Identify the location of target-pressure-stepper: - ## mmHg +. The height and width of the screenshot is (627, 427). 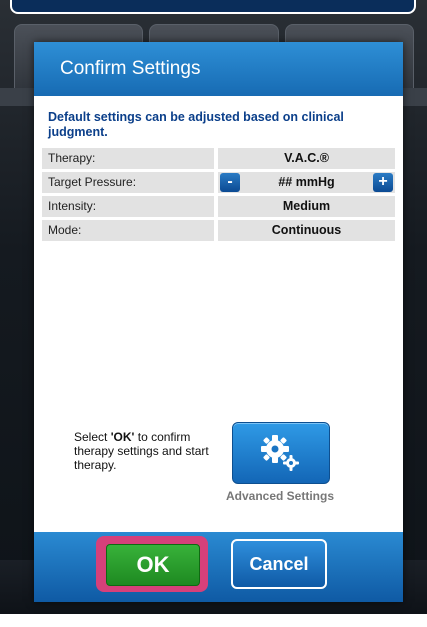
(306, 182).